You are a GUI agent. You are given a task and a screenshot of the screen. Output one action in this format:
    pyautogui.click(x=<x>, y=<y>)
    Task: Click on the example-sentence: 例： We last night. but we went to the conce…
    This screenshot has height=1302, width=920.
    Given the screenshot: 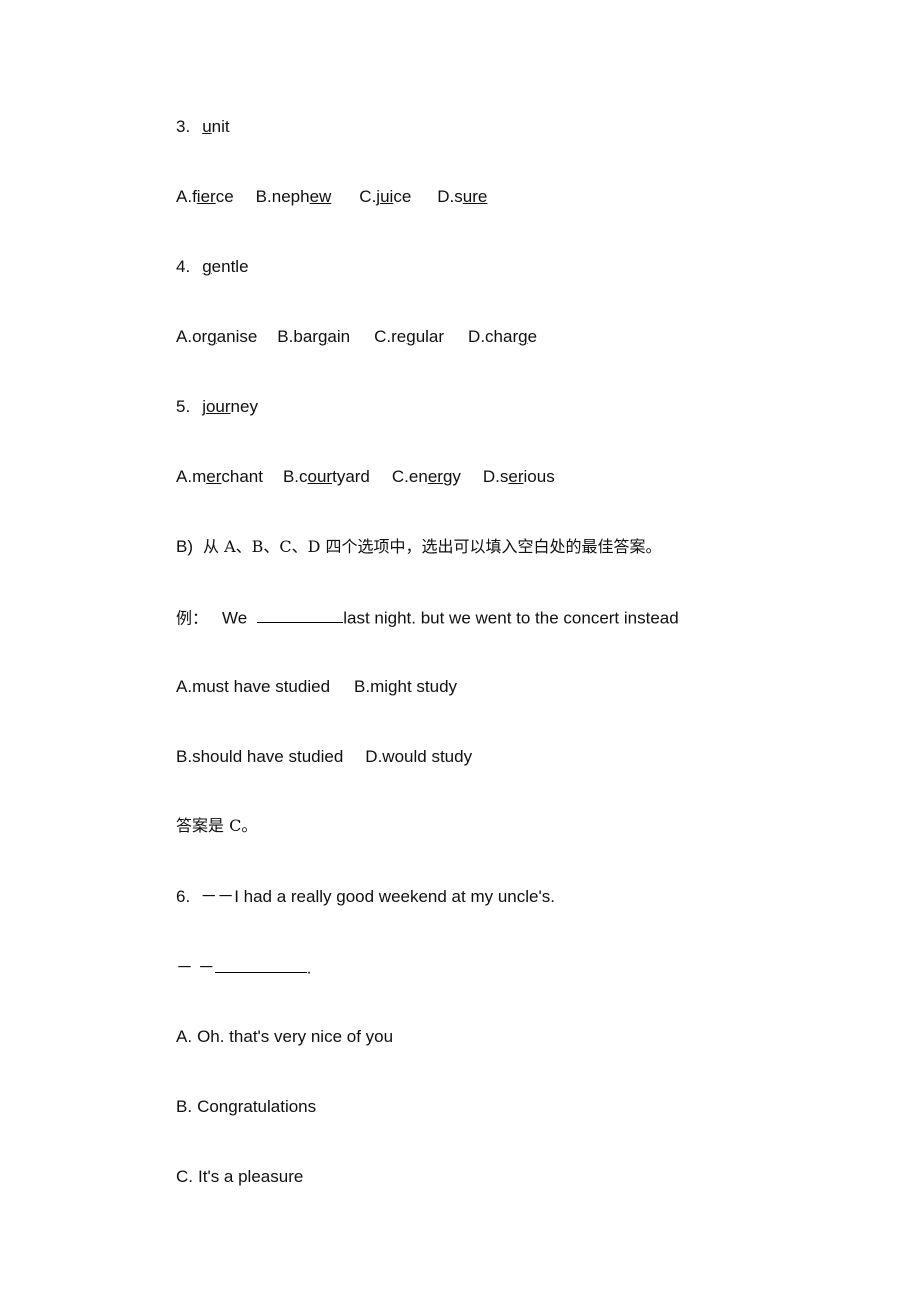 What is the action you would take?
    pyautogui.click(x=526, y=617)
    